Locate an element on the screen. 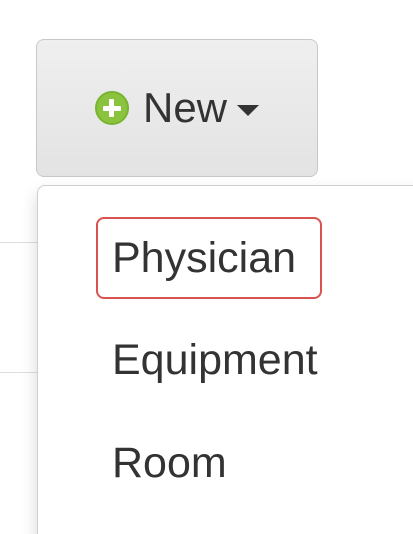 The image size is (413, 534). menu-item-equipment: Equipment is located at coordinates (215, 360).